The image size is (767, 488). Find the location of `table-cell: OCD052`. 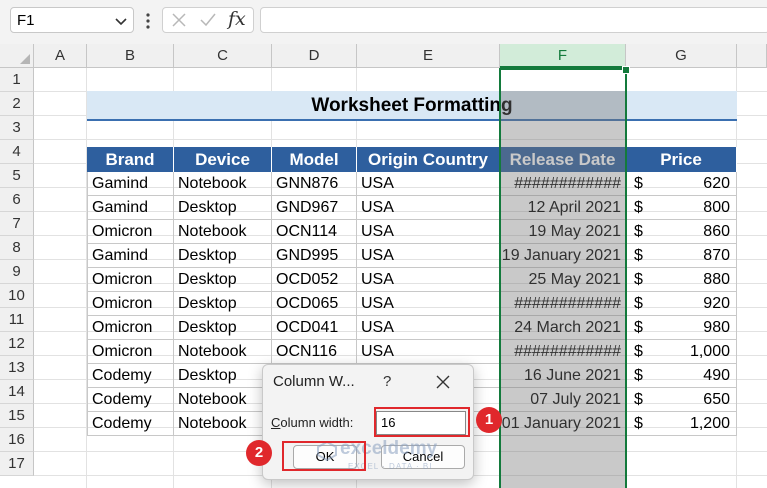

table-cell: OCD052 is located at coordinates (314, 280).